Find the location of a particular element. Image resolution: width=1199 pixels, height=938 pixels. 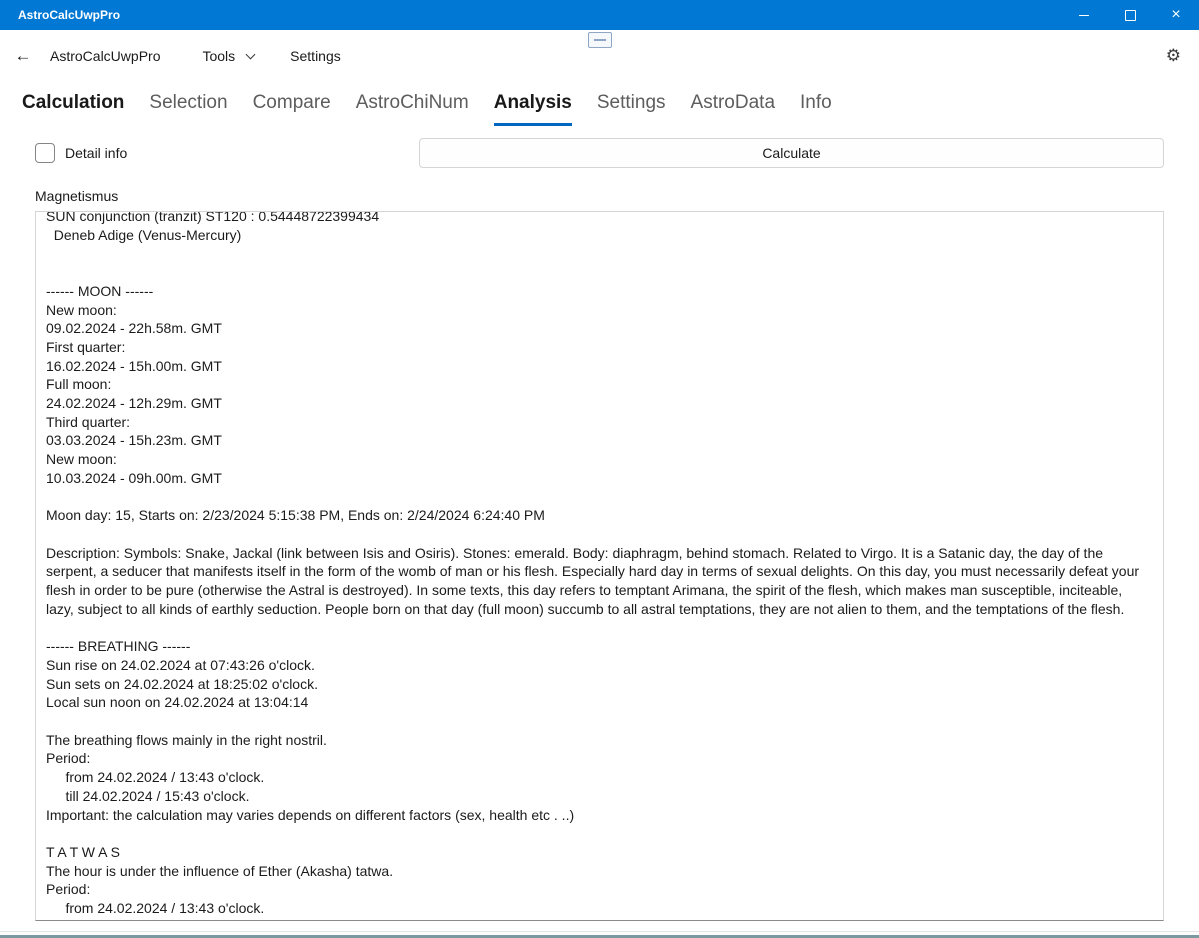

settings-label: Settings is located at coordinates (315, 56).